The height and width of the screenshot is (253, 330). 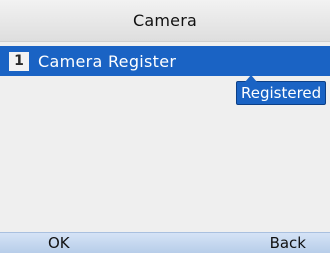 What do you see at coordinates (59, 243) in the screenshot?
I see `ok-softkey: OK` at bounding box center [59, 243].